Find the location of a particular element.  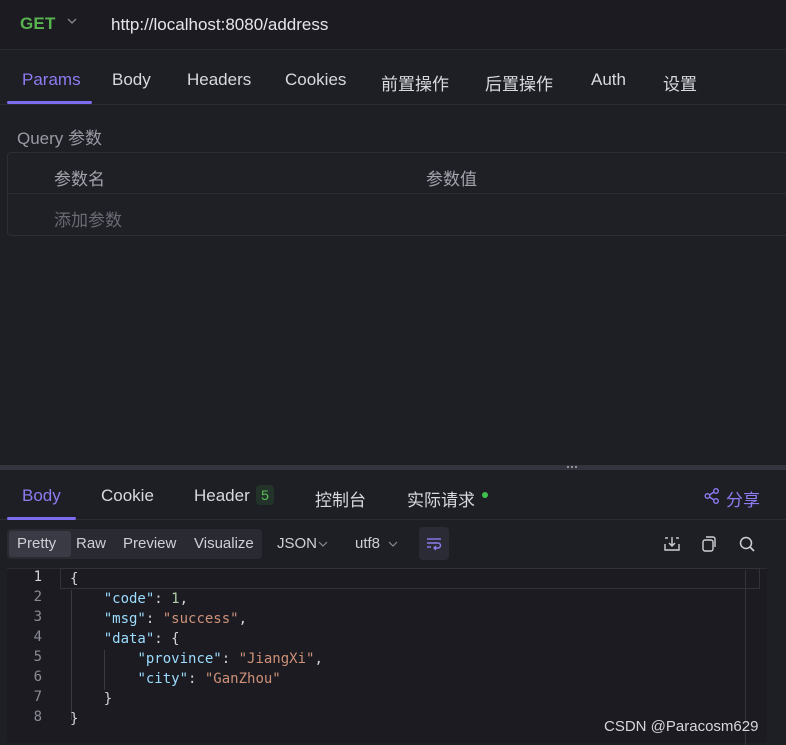

query-params-label: Query 参数 is located at coordinates (60, 138).